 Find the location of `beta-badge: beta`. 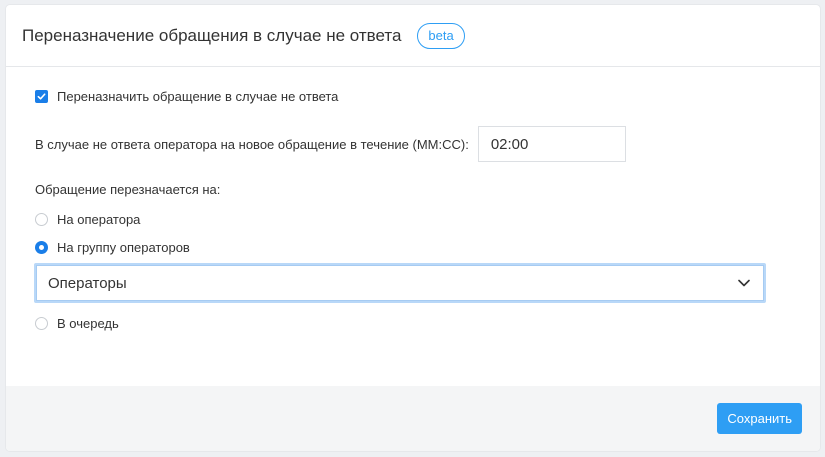

beta-badge: beta is located at coordinates (441, 35).